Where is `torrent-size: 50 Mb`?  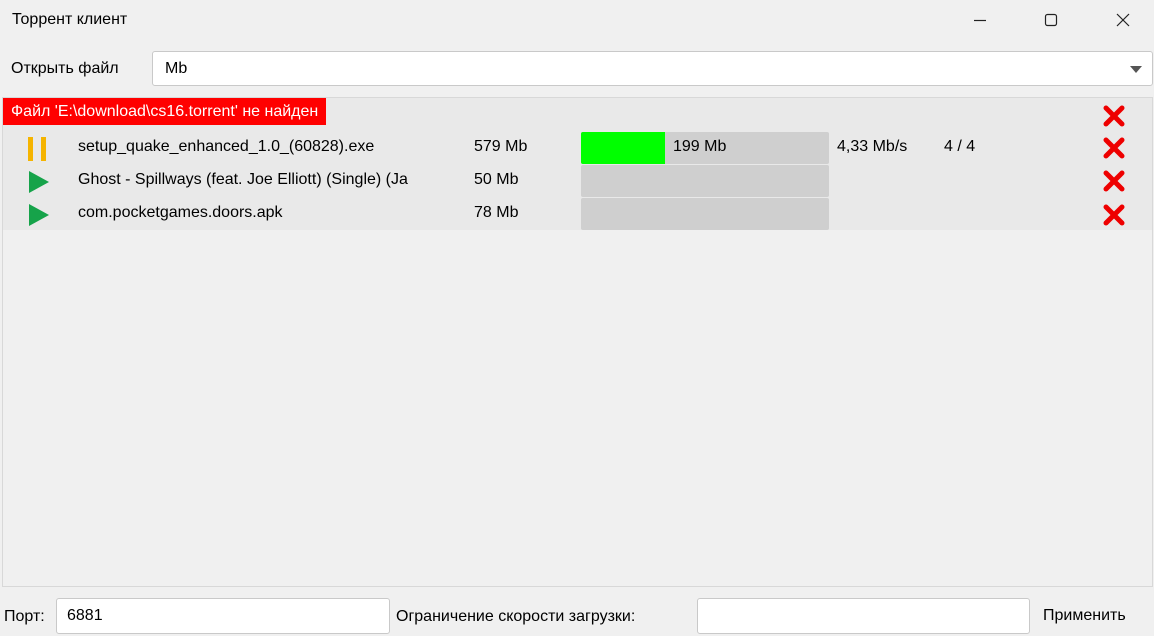 torrent-size: 50 Mb is located at coordinates (496, 179).